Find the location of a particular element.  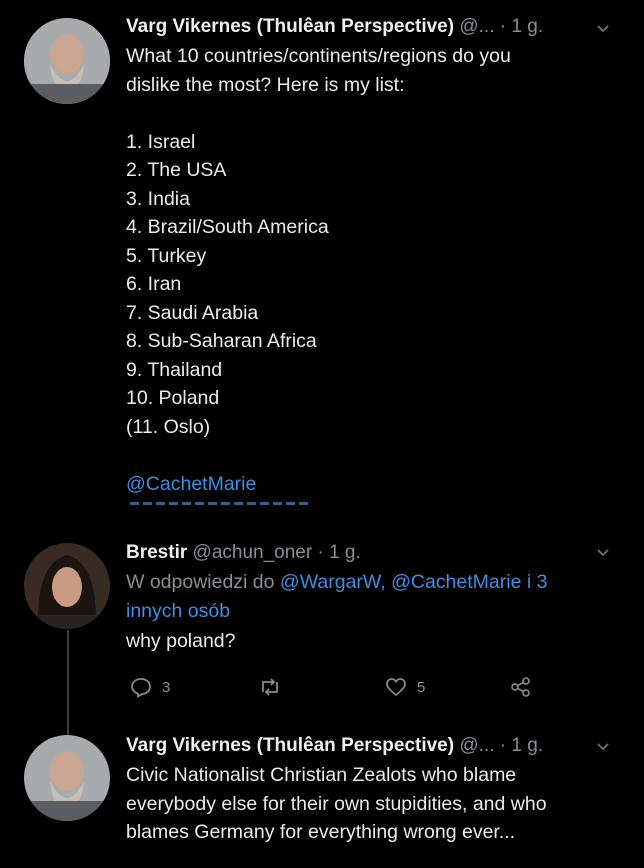

share-button is located at coordinates (521, 687).